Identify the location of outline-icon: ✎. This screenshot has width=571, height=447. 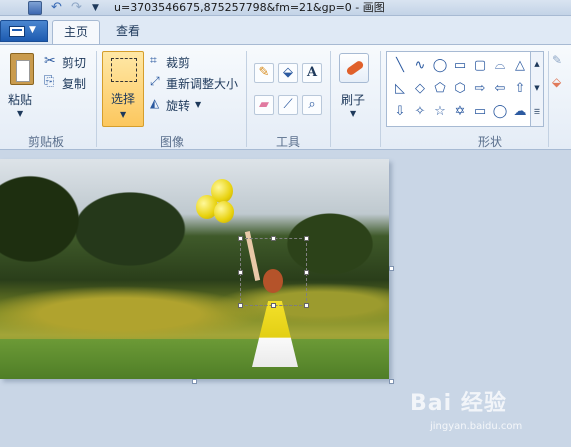
(557, 60).